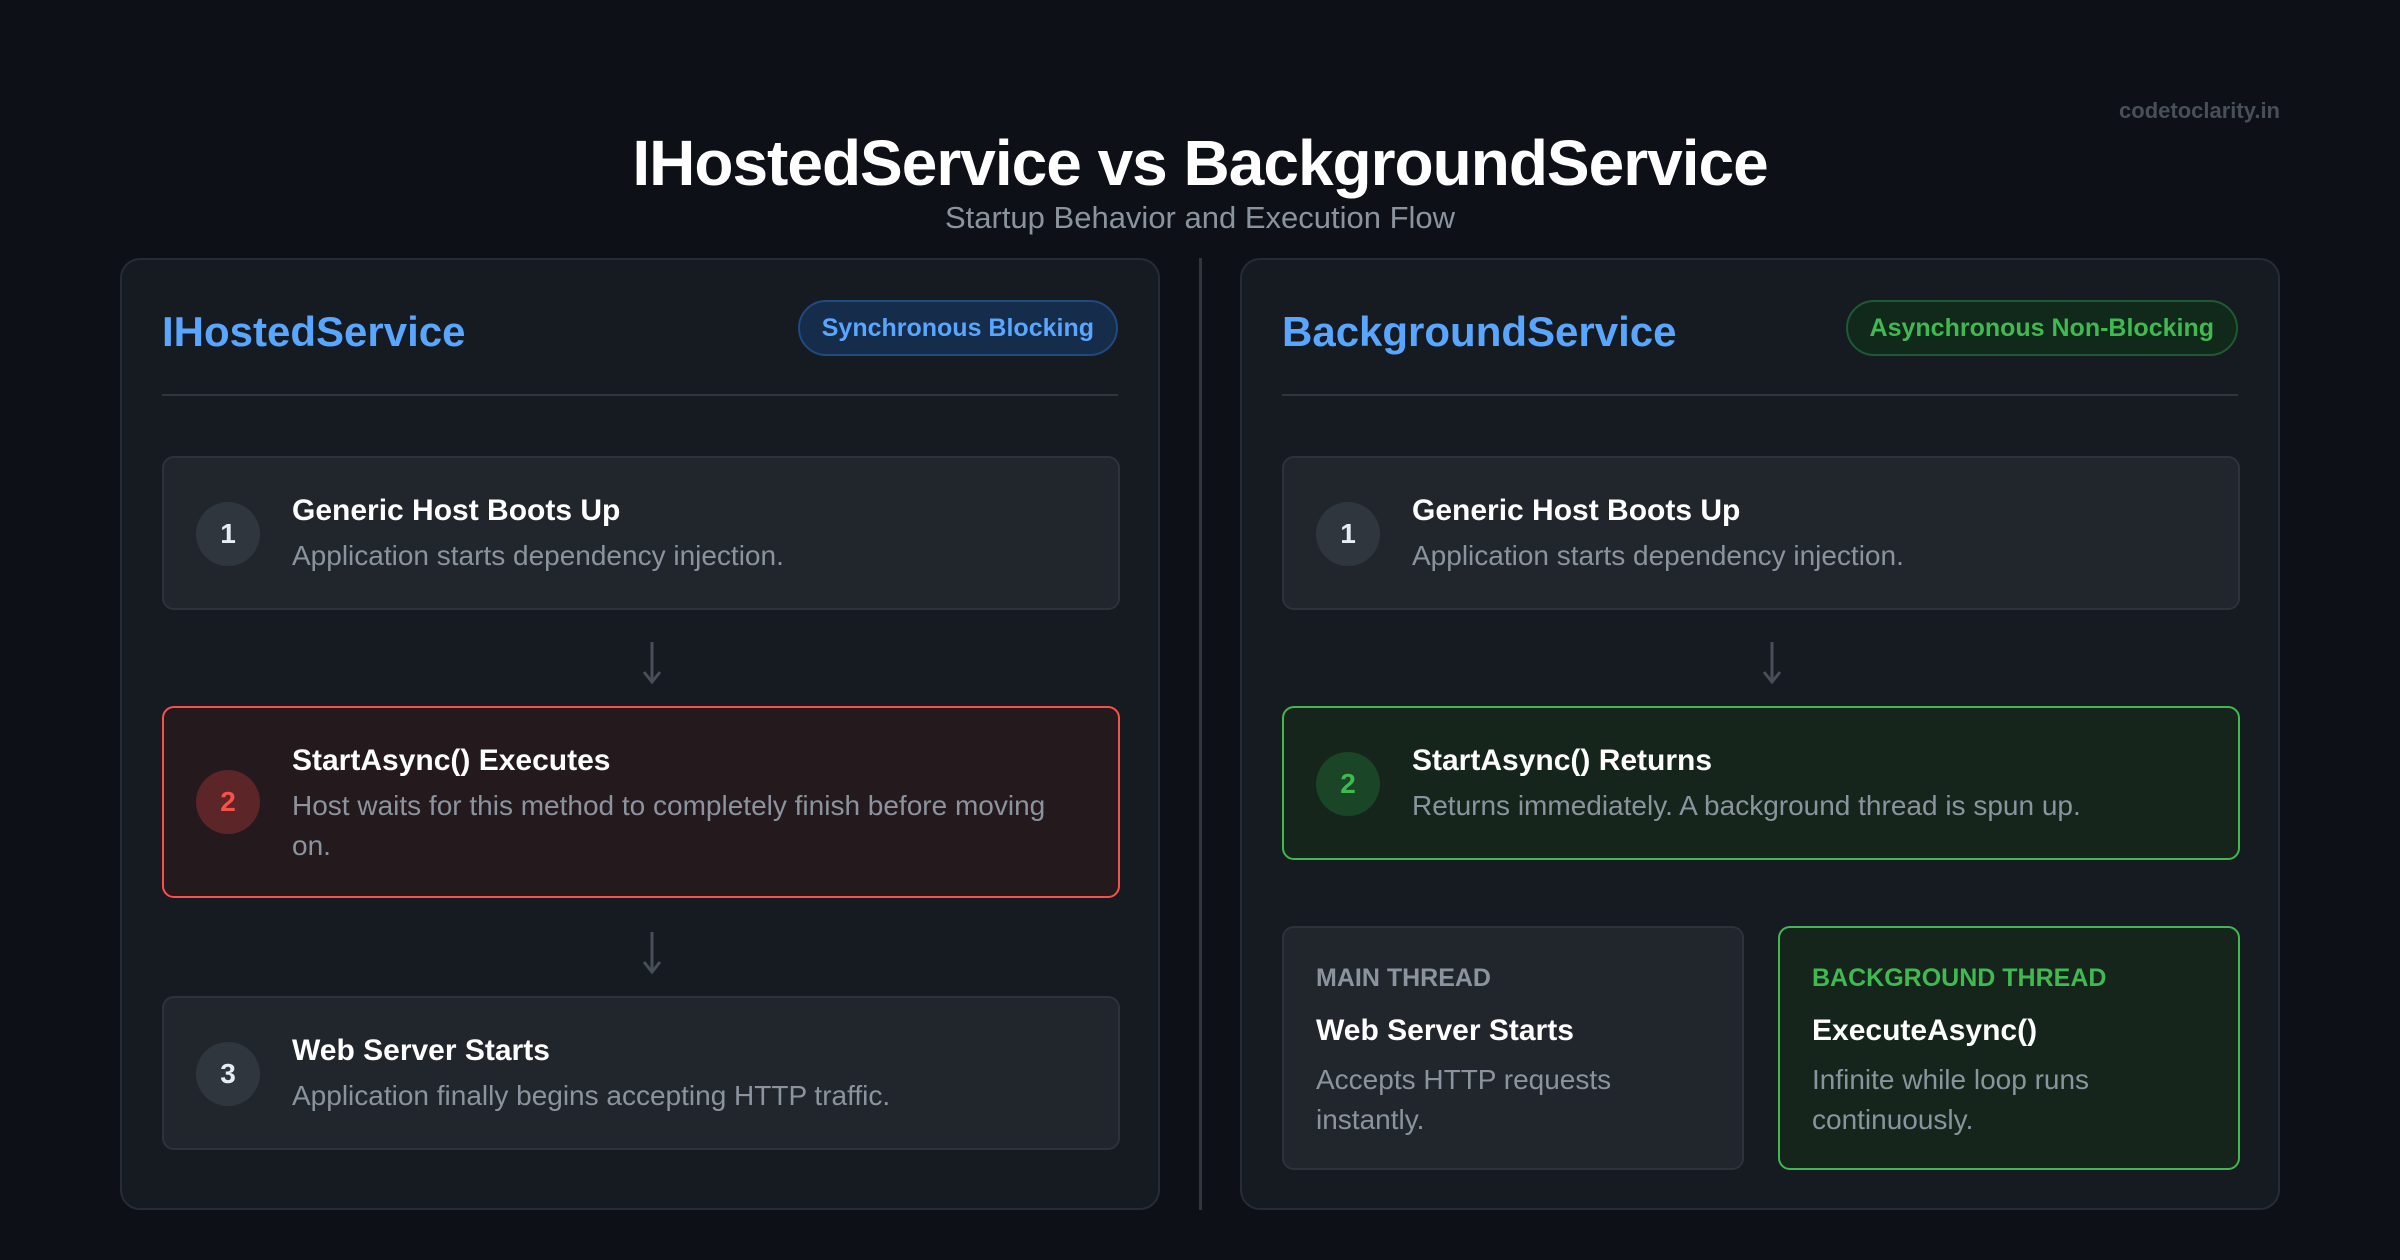  I want to click on thread-label: MAIN THREAD, so click(1403, 978).